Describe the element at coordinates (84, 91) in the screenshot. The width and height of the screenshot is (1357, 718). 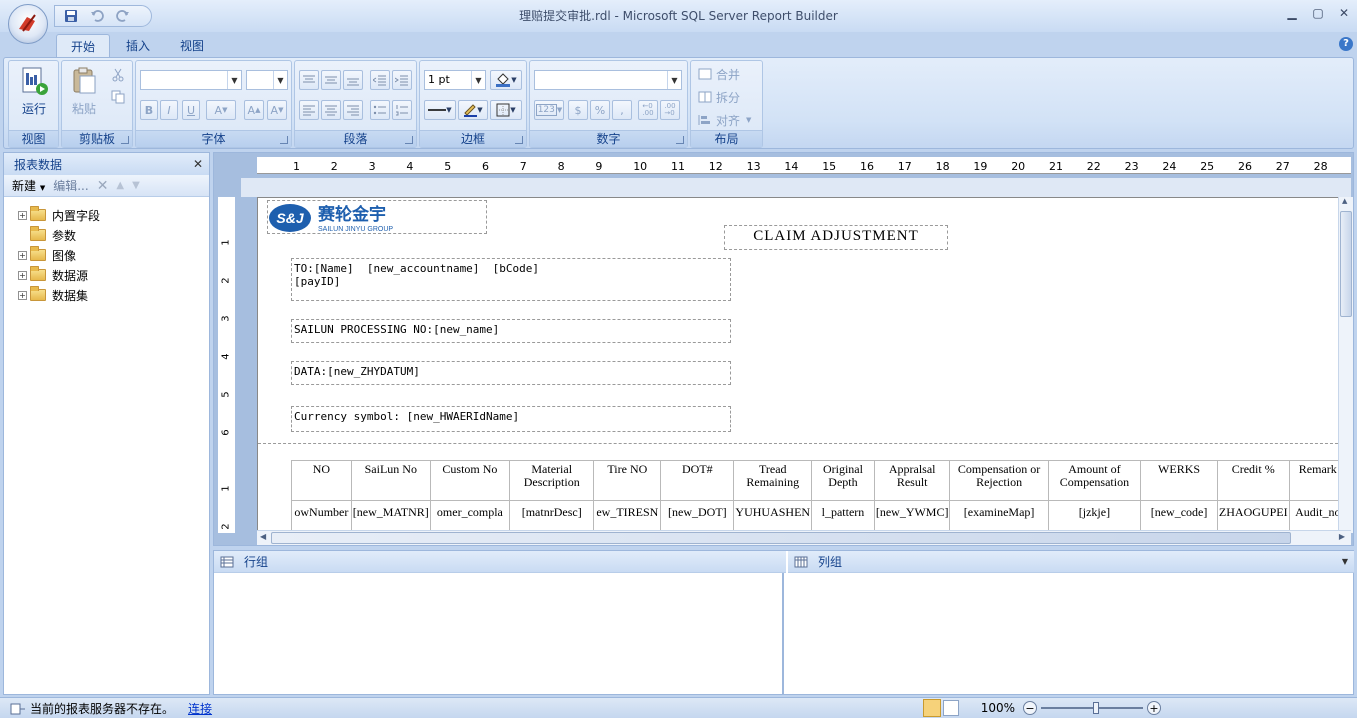
I see `paste-button: 粘贴` at that location.